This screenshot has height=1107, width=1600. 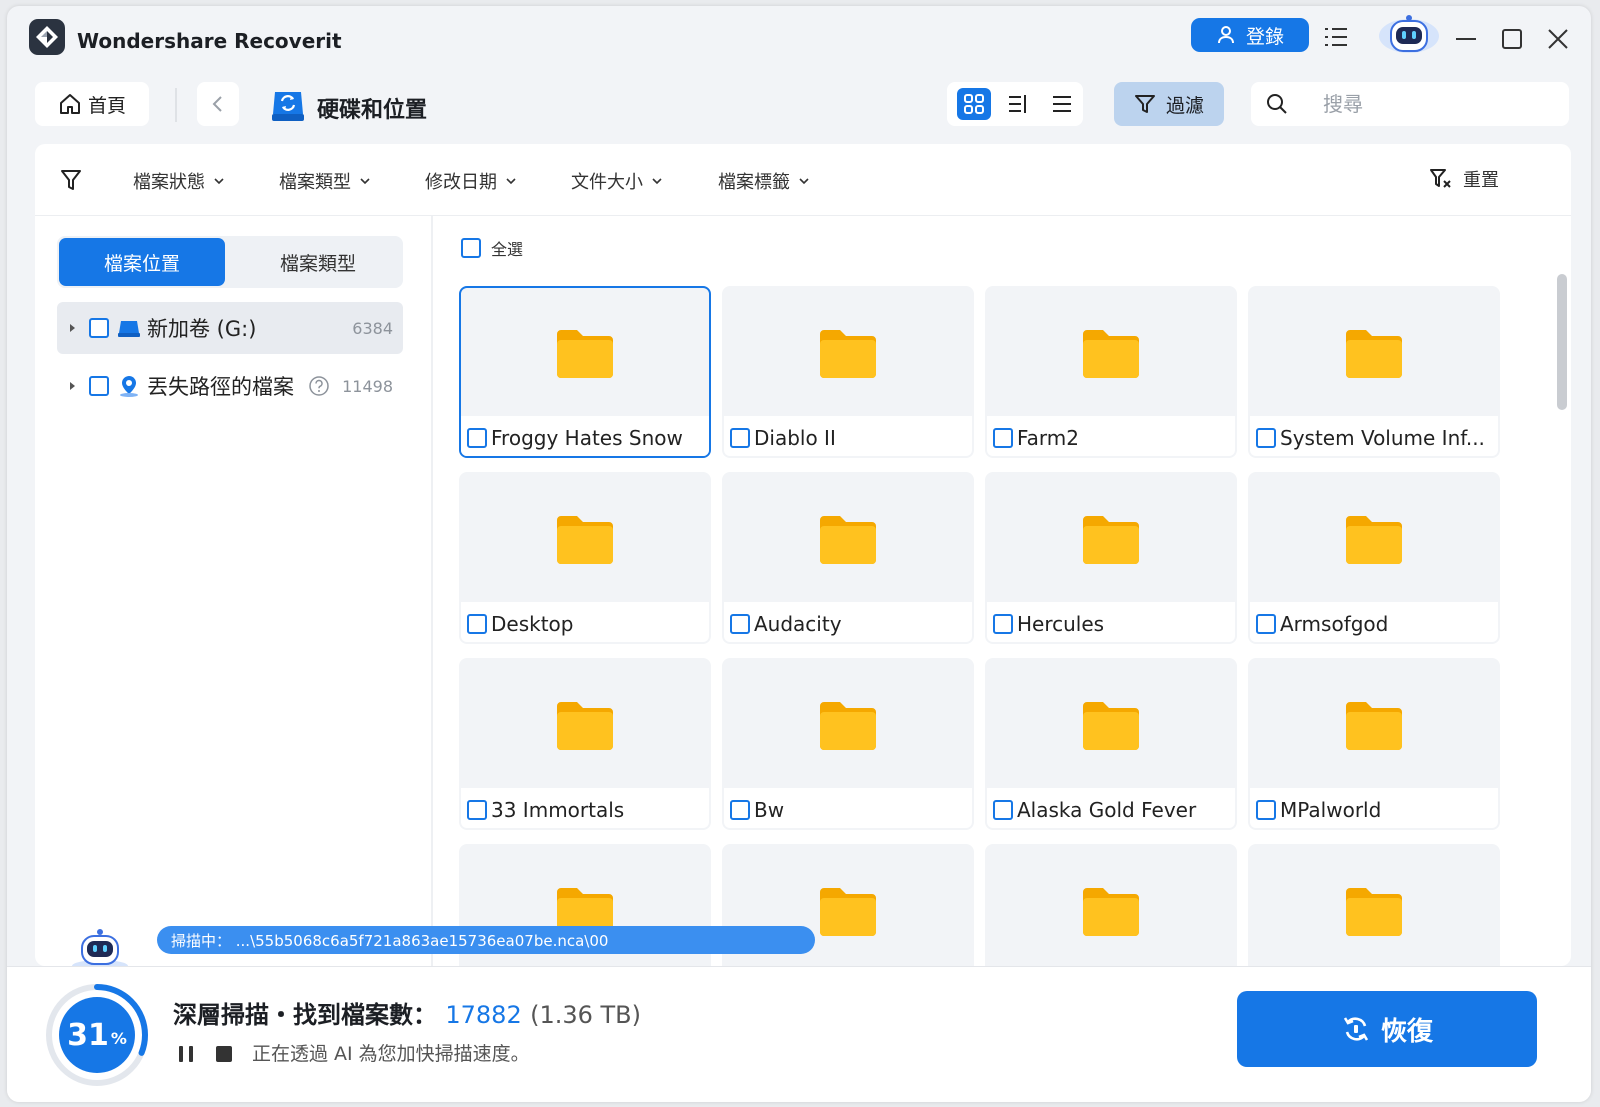 What do you see at coordinates (230, 386) in the screenshot?
I see `tree-item-lost-path-files: 丟失路徑的檔案 11498` at bounding box center [230, 386].